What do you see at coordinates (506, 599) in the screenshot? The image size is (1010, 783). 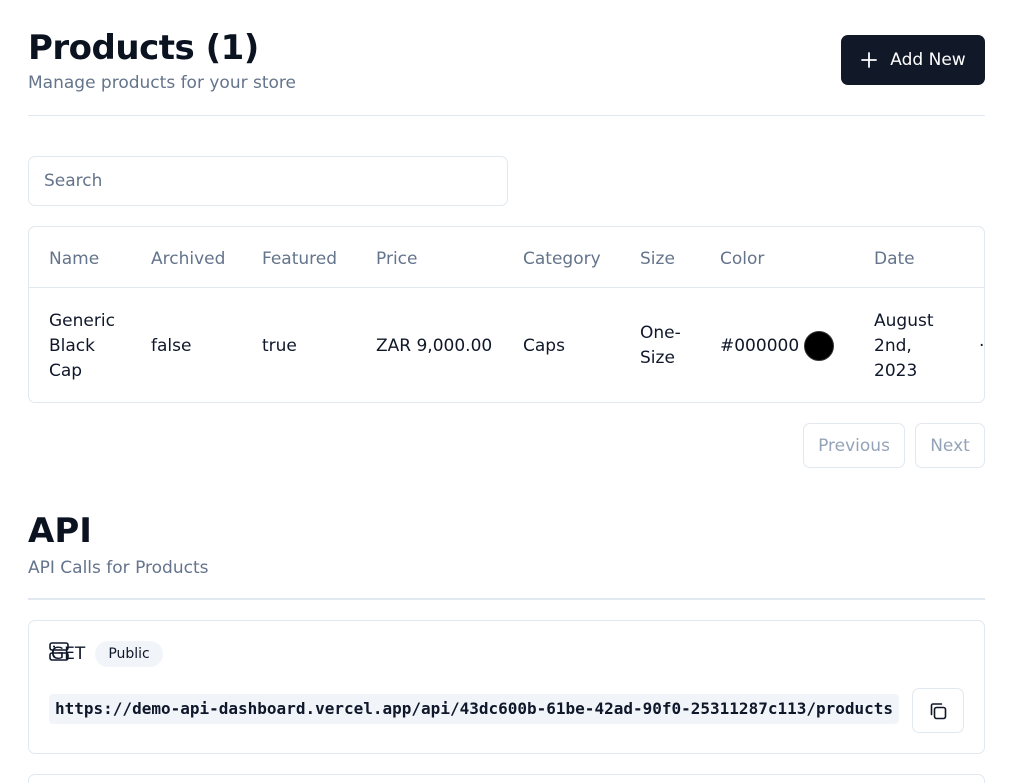 I see `api-divider` at bounding box center [506, 599].